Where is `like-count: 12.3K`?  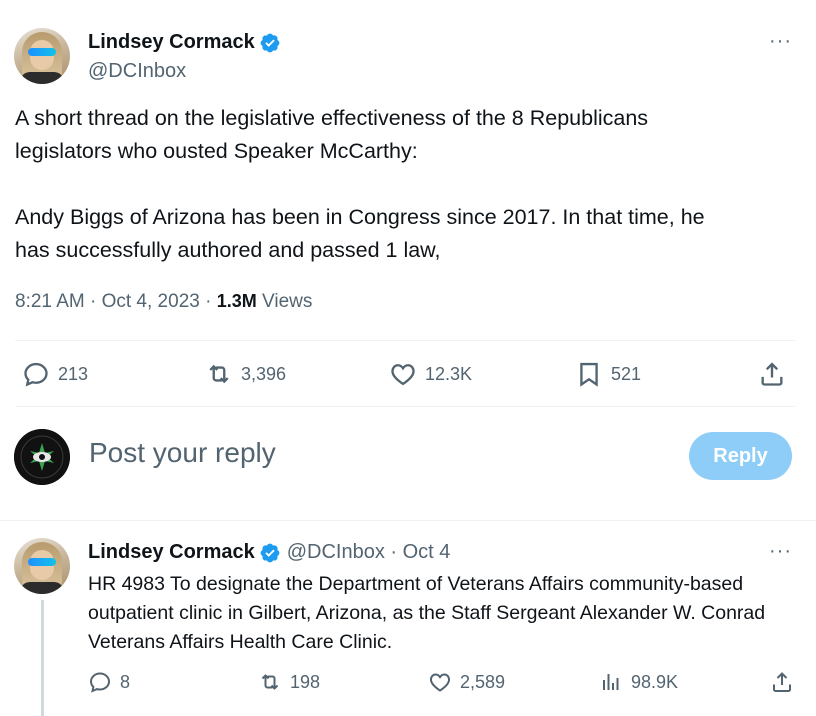 like-count: 12.3K is located at coordinates (449, 373).